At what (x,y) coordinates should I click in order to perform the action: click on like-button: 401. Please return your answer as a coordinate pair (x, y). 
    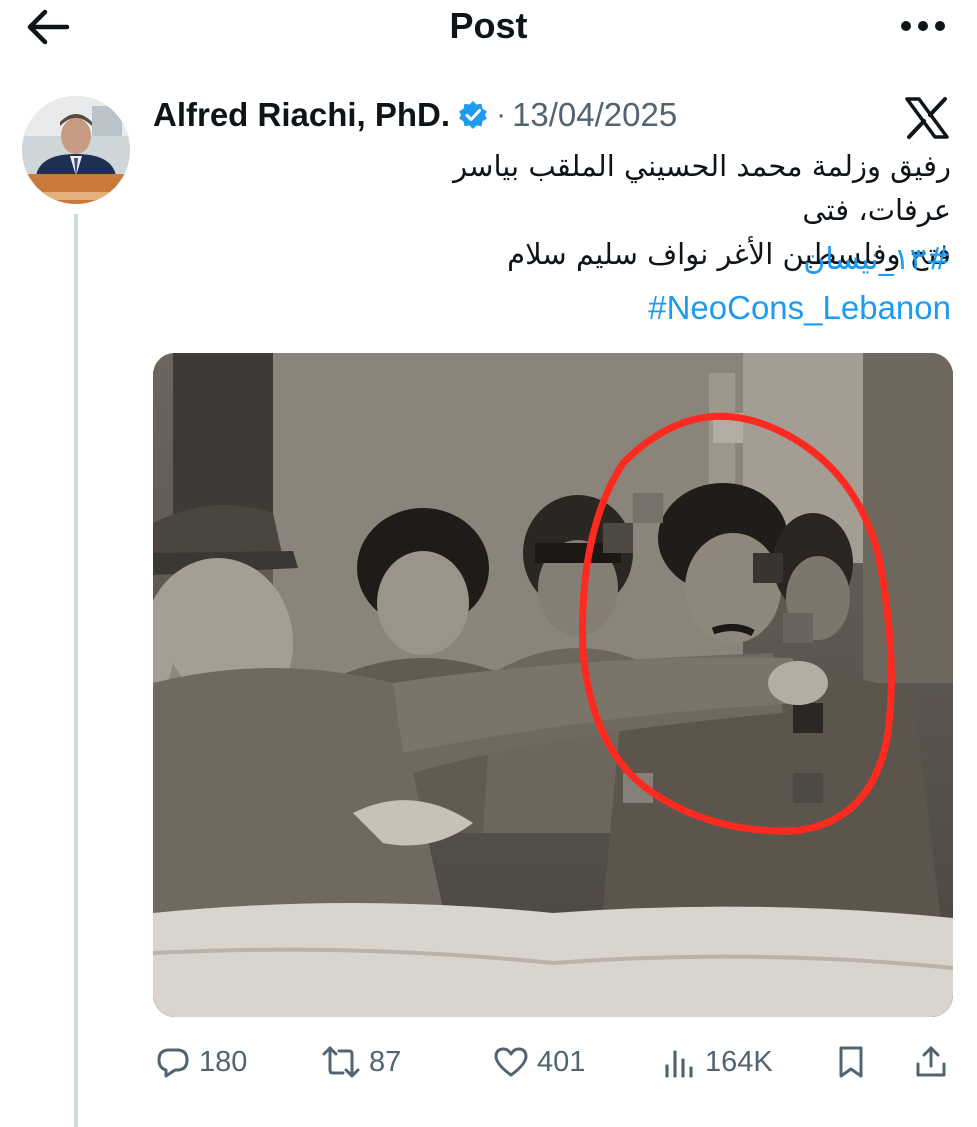
    Looking at the image, I should click on (539, 1062).